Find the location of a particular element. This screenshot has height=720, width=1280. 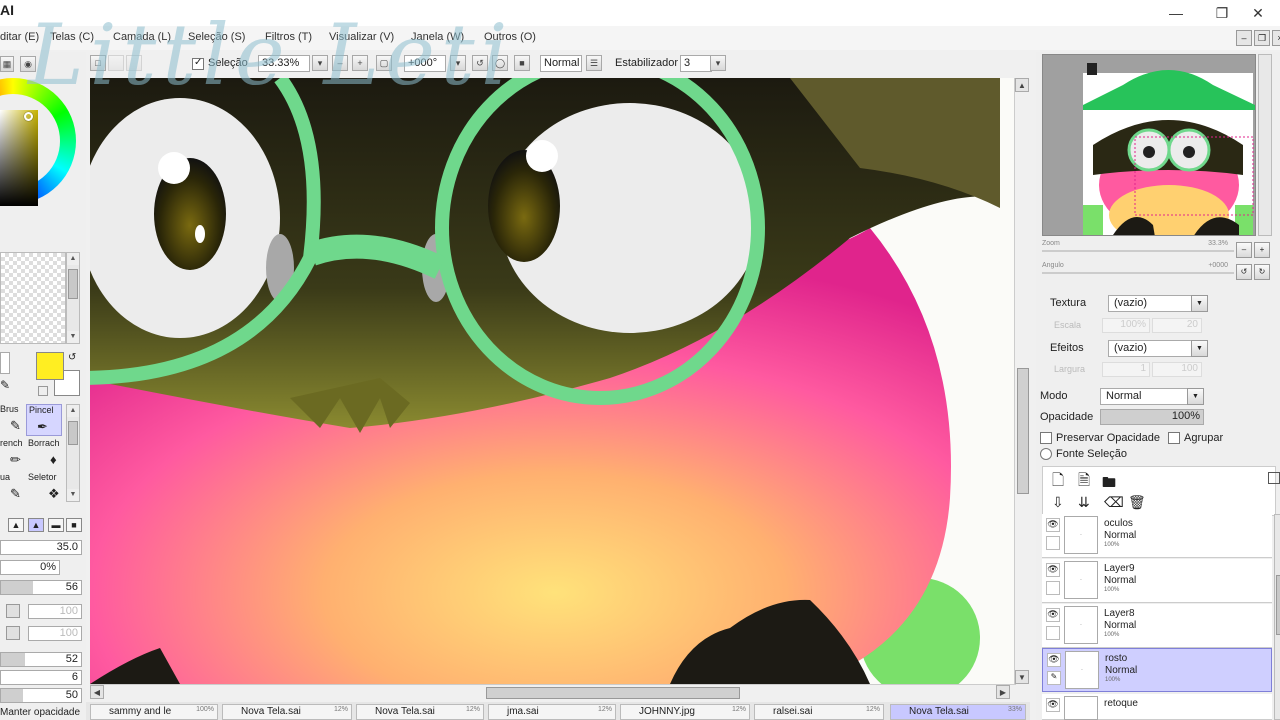

close-icon: ✕ is located at coordinates (1258, 13).